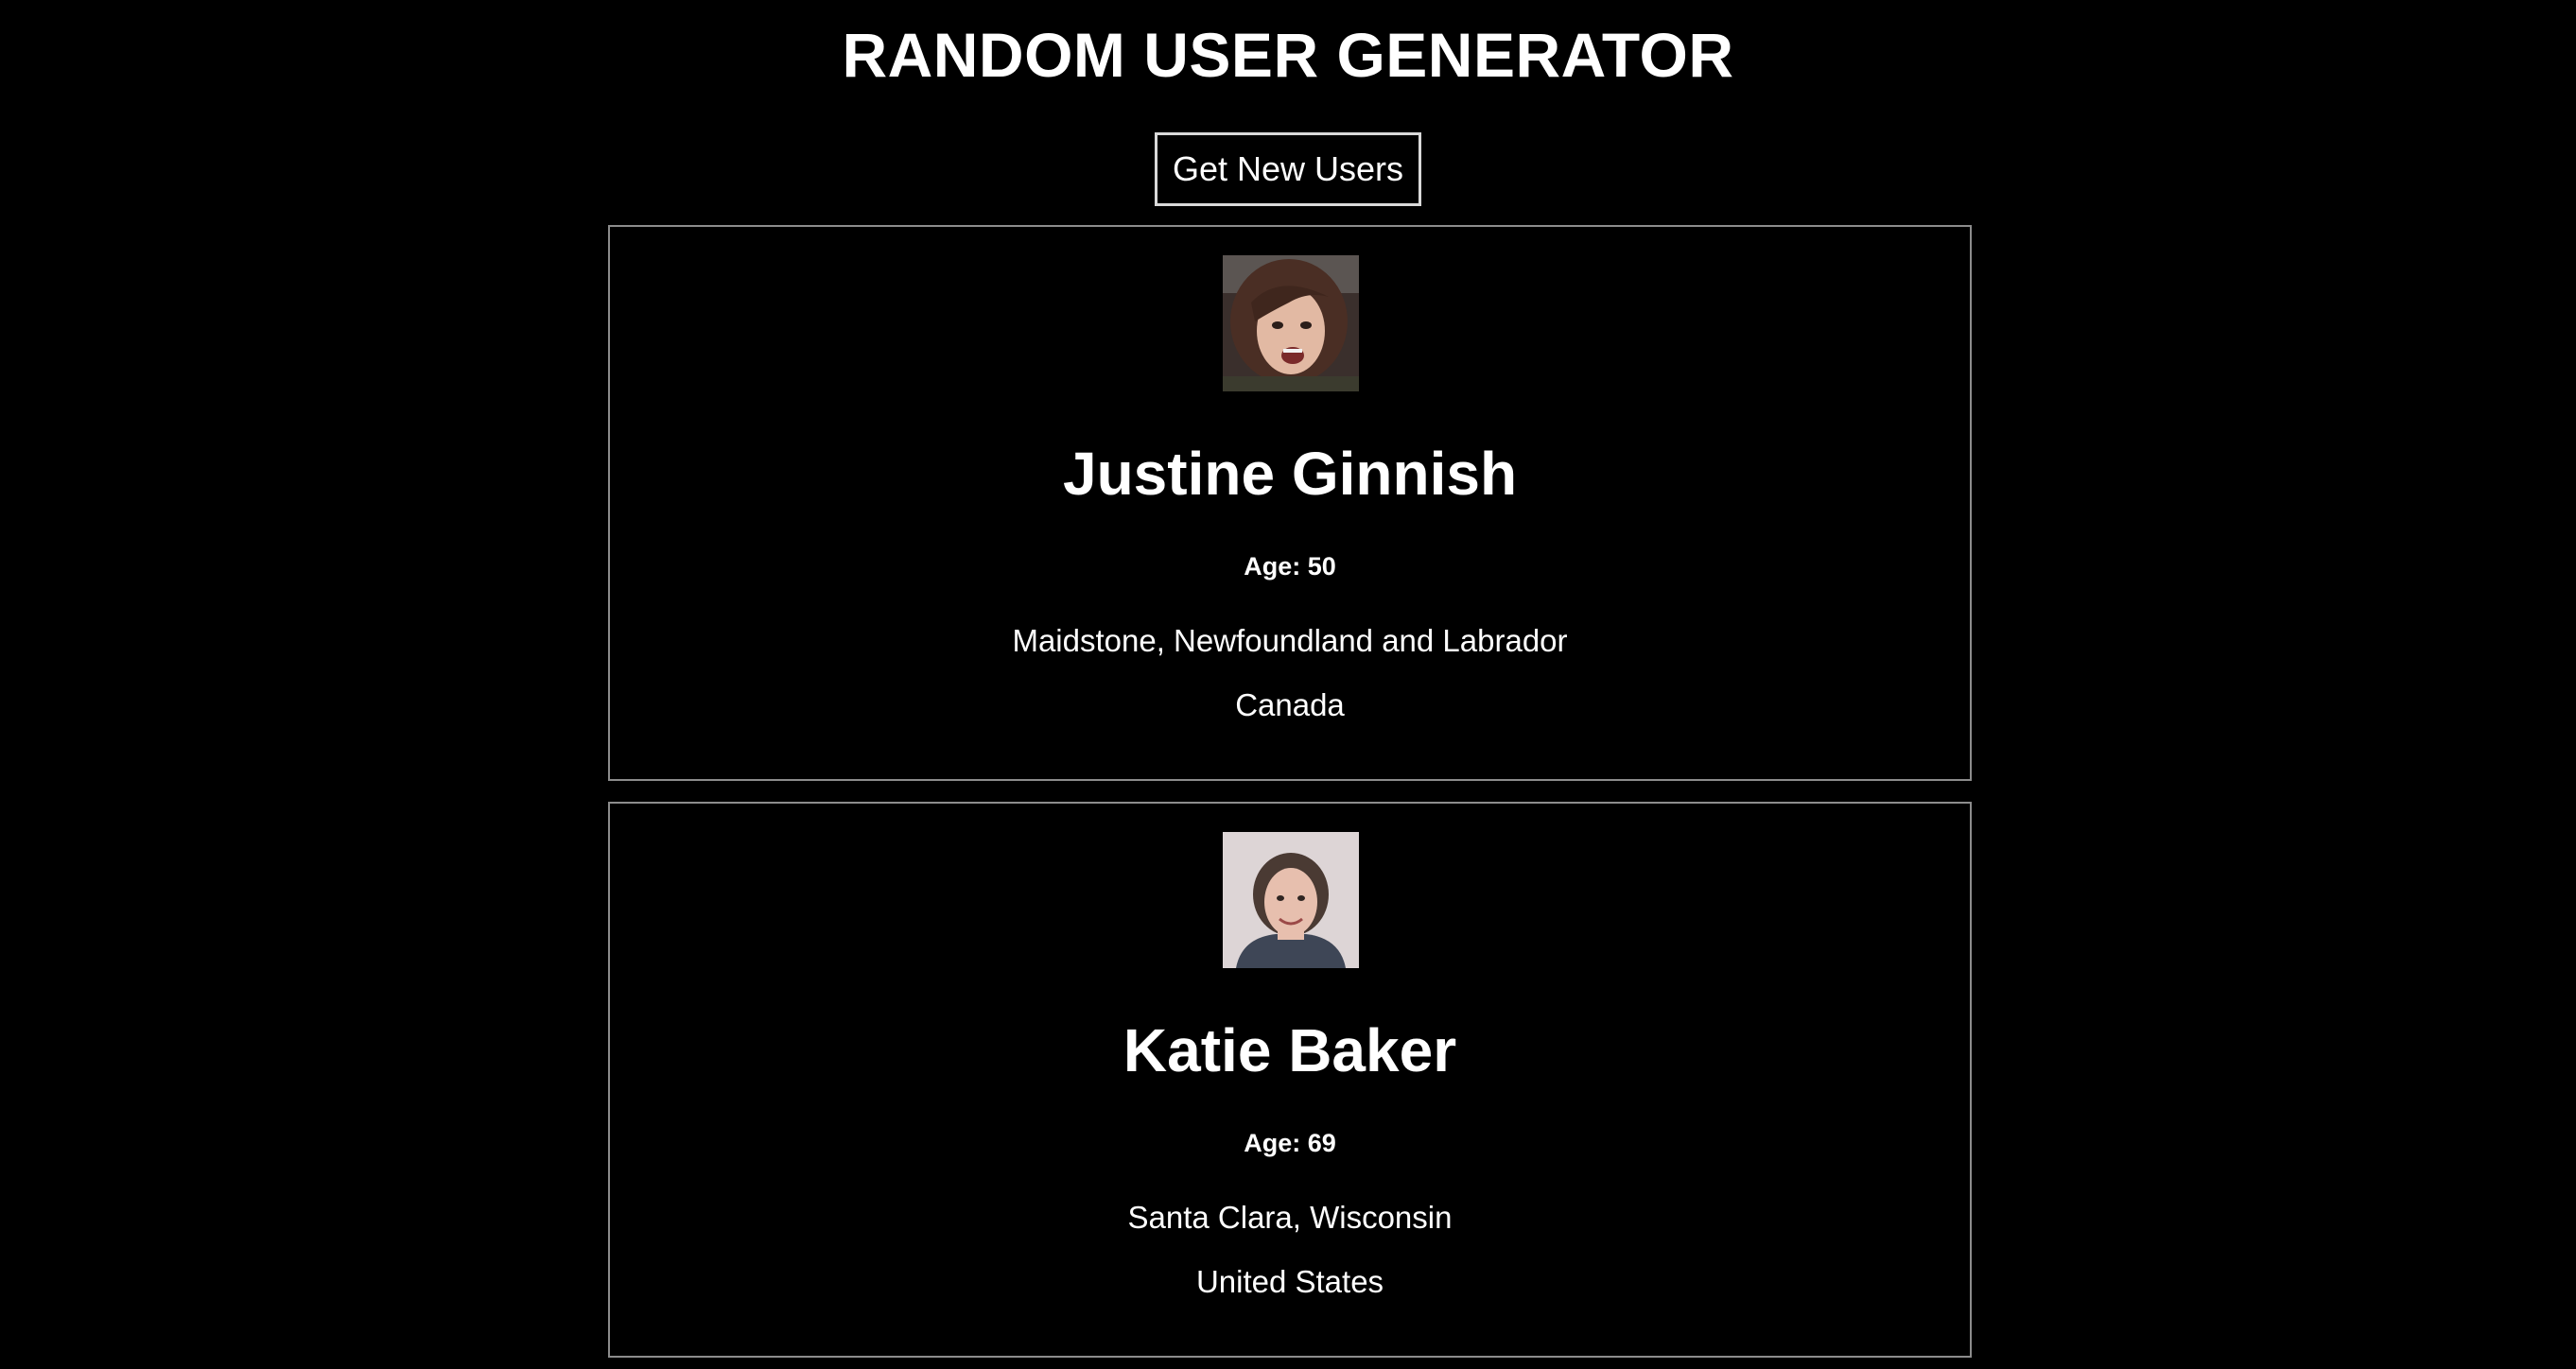 Image resolution: width=2576 pixels, height=1369 pixels. What do you see at coordinates (1288, 55) in the screenshot?
I see `page-title: RANDOM USER GENERATOR` at bounding box center [1288, 55].